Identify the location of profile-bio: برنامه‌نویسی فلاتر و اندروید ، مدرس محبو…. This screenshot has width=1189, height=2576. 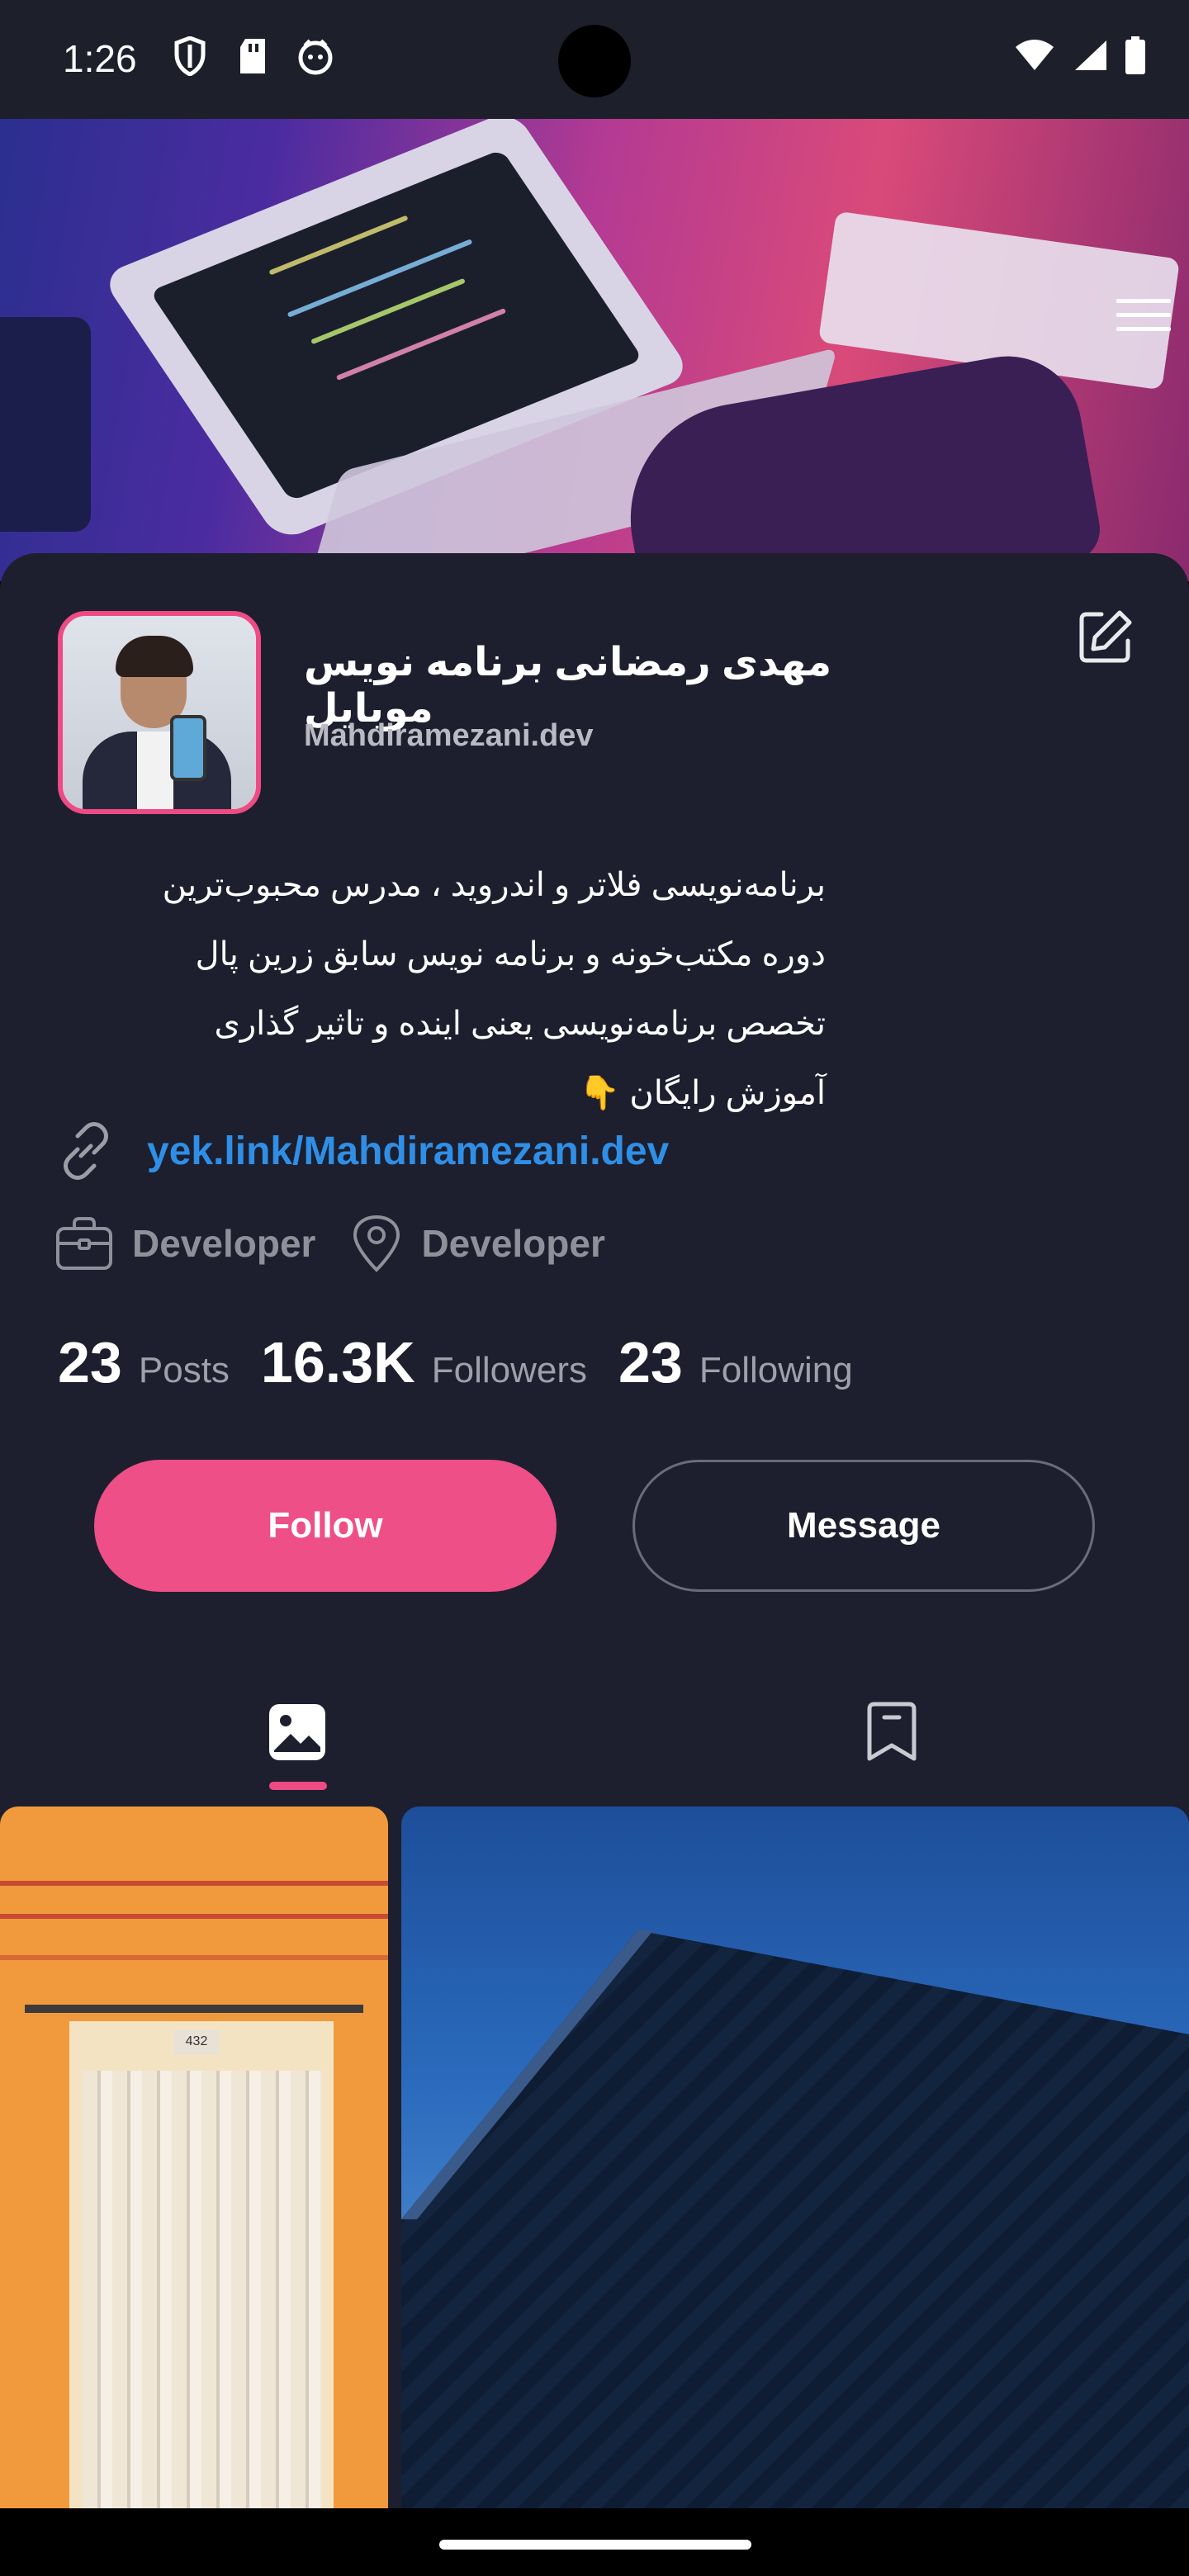
(442, 989).